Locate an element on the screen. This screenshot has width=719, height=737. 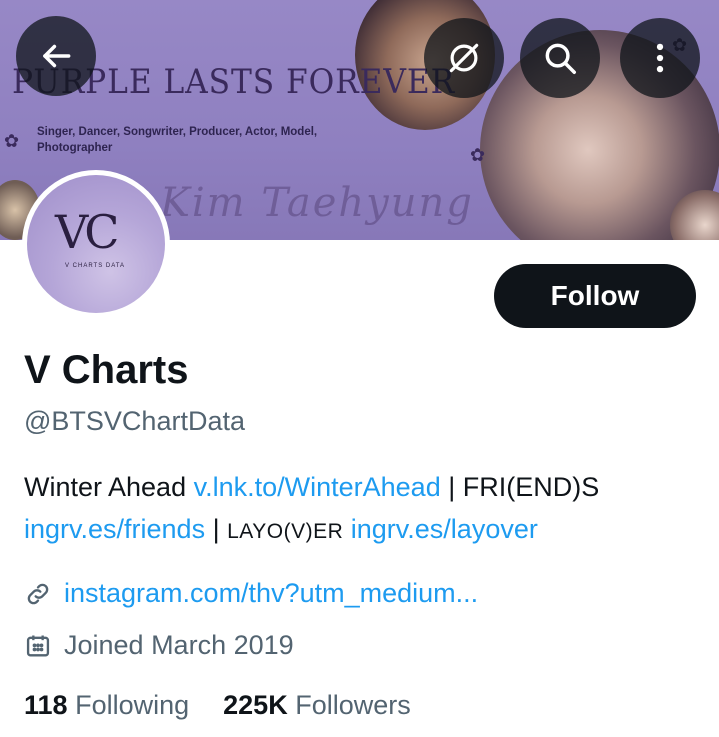
following-stat: 118 Following is located at coordinates (106, 705).